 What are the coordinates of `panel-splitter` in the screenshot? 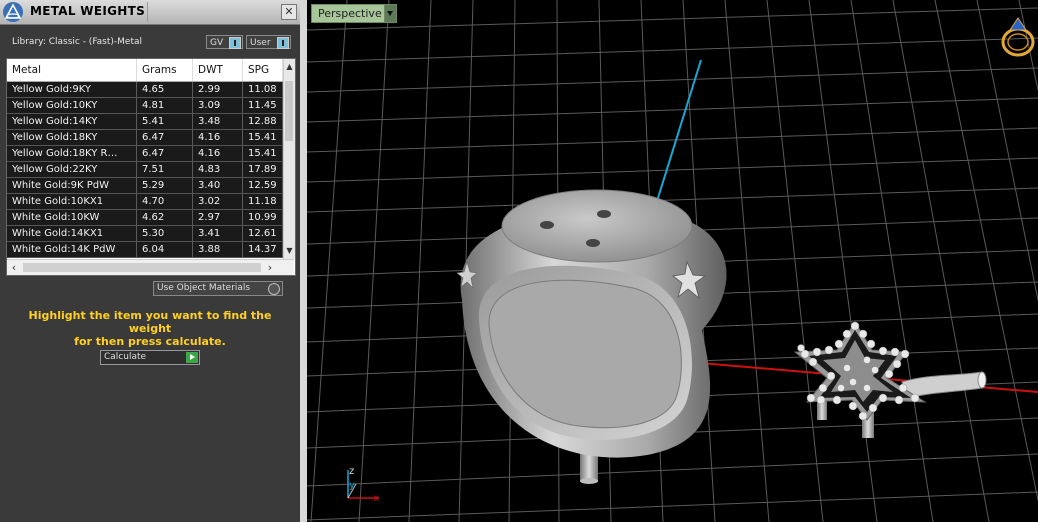 It's located at (303, 261).